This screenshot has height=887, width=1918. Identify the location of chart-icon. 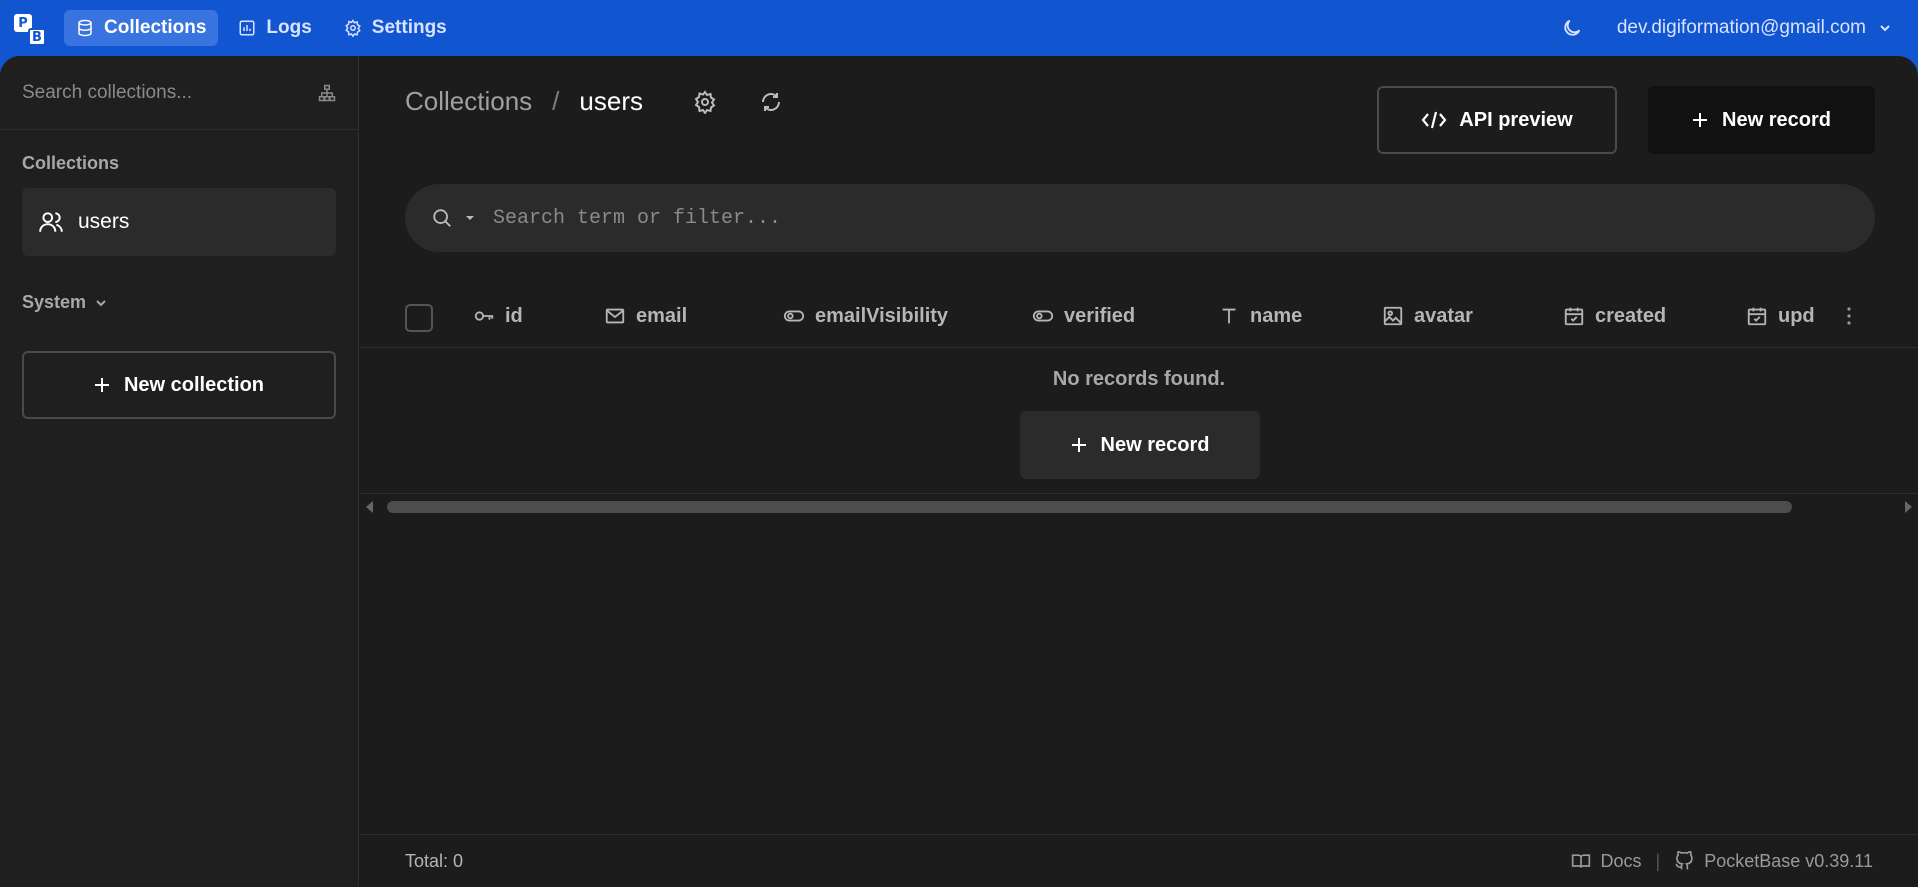
(247, 28).